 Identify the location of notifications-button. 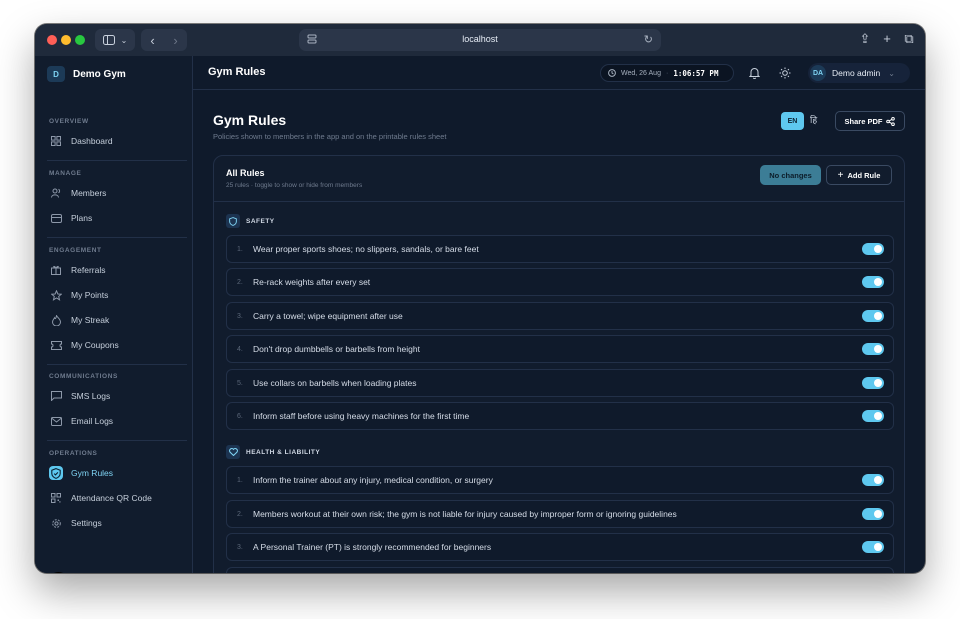
(754, 73).